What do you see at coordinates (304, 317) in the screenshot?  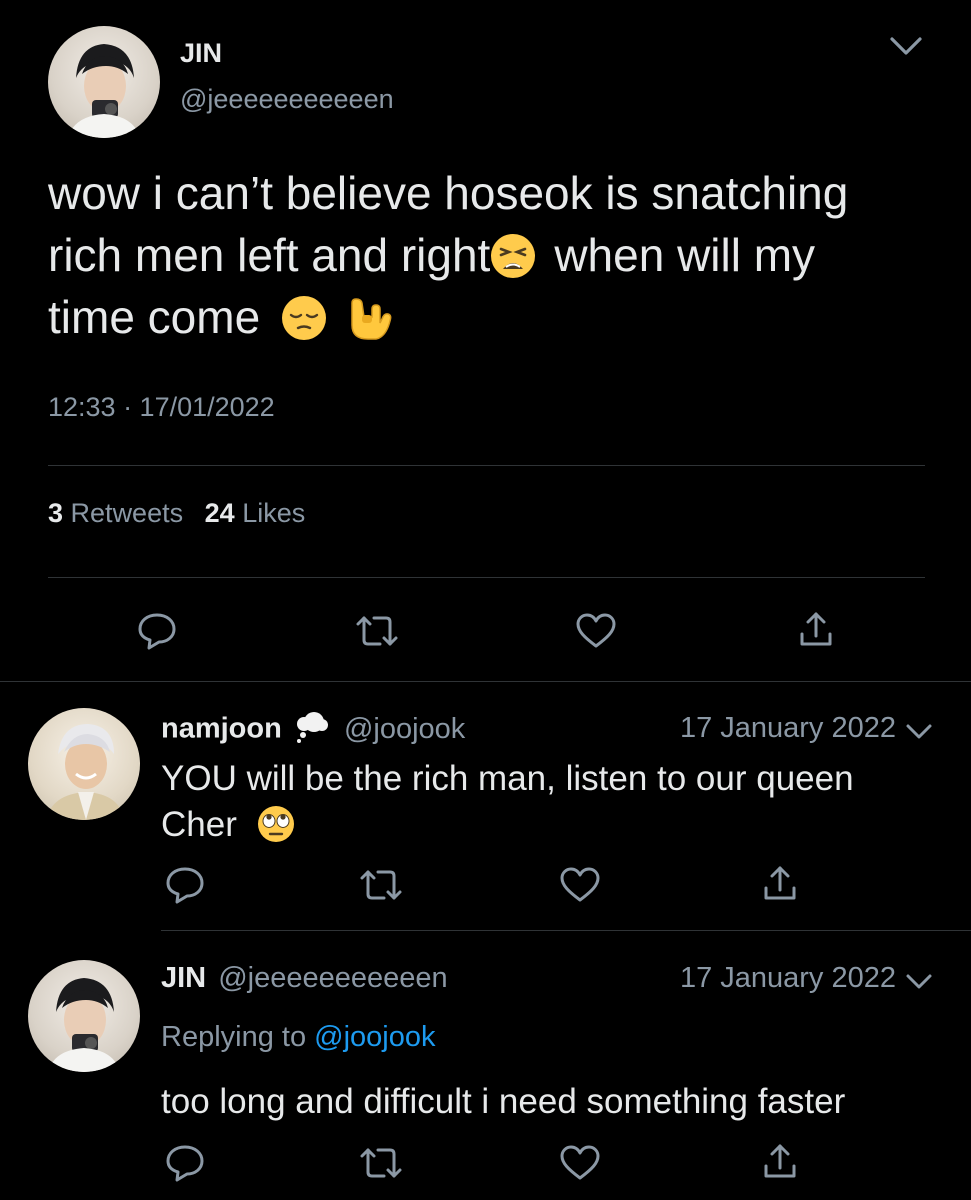 I see `pensive-face-emoji` at bounding box center [304, 317].